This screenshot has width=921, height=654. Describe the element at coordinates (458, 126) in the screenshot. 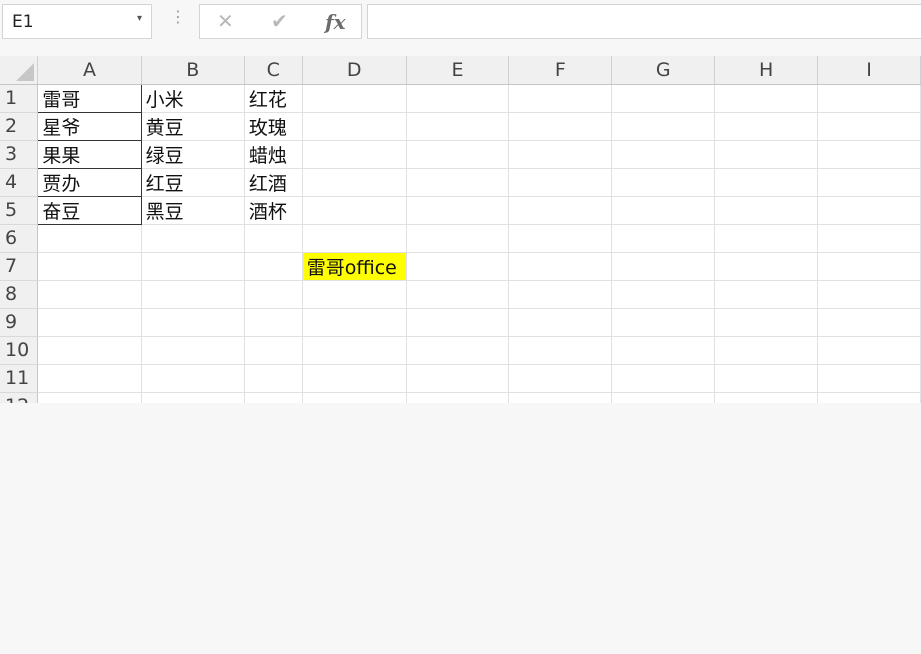

I see `cell-e2` at that location.